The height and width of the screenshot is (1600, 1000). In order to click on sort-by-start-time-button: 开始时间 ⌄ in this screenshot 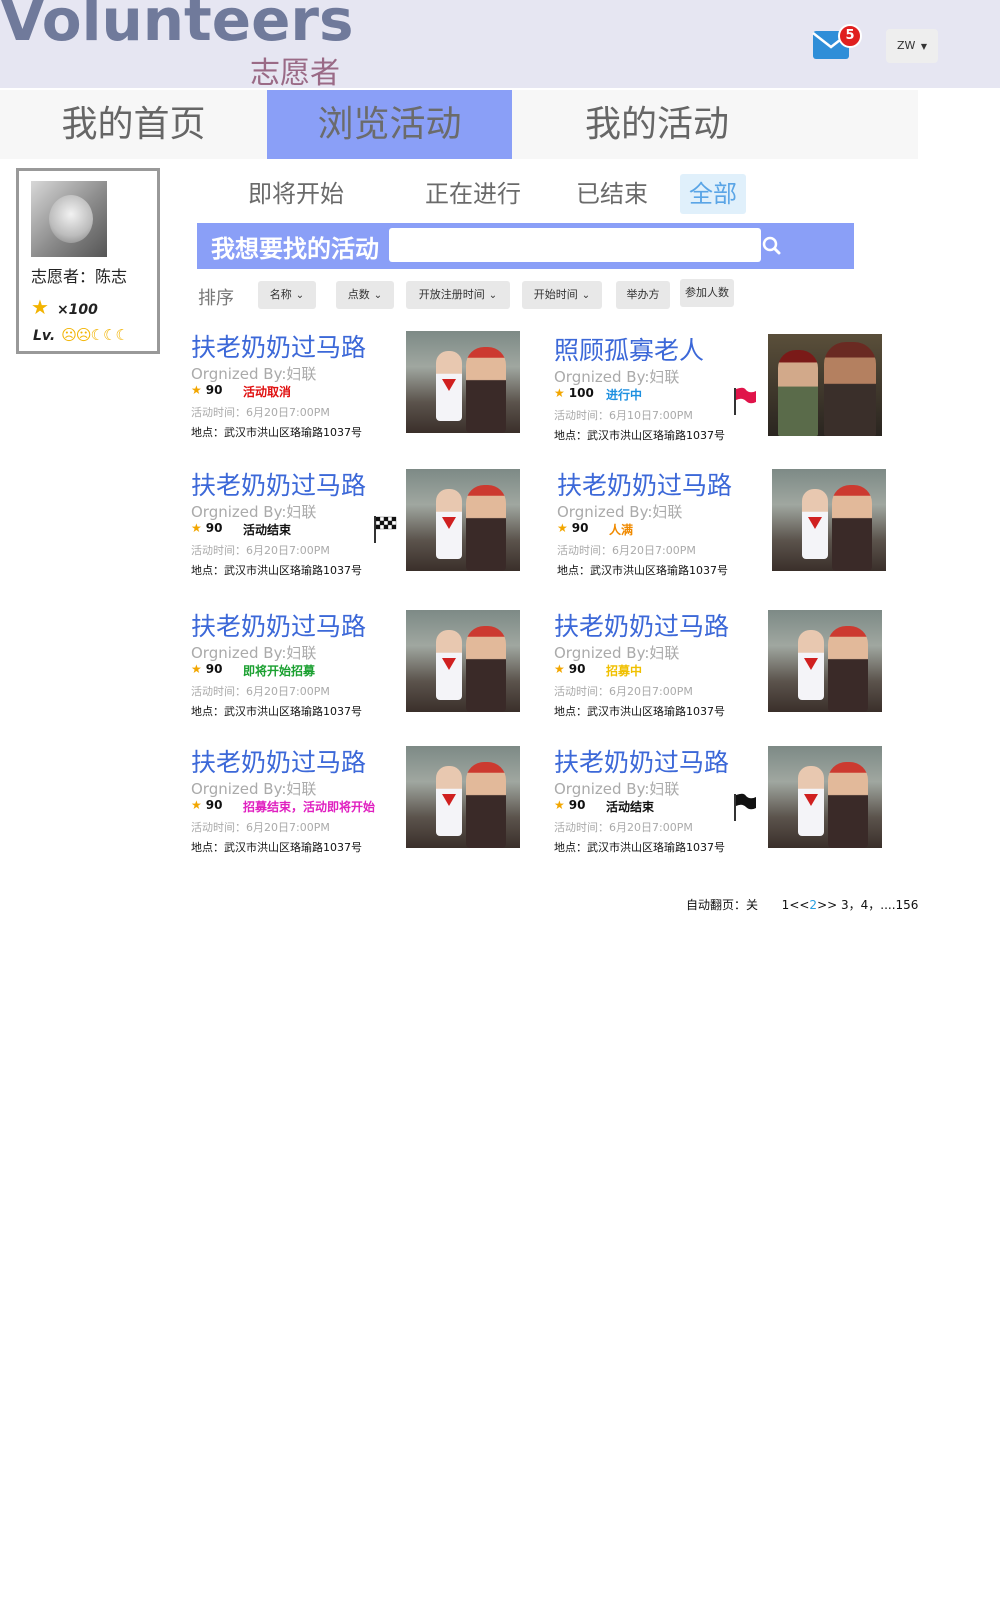, I will do `click(562, 295)`.